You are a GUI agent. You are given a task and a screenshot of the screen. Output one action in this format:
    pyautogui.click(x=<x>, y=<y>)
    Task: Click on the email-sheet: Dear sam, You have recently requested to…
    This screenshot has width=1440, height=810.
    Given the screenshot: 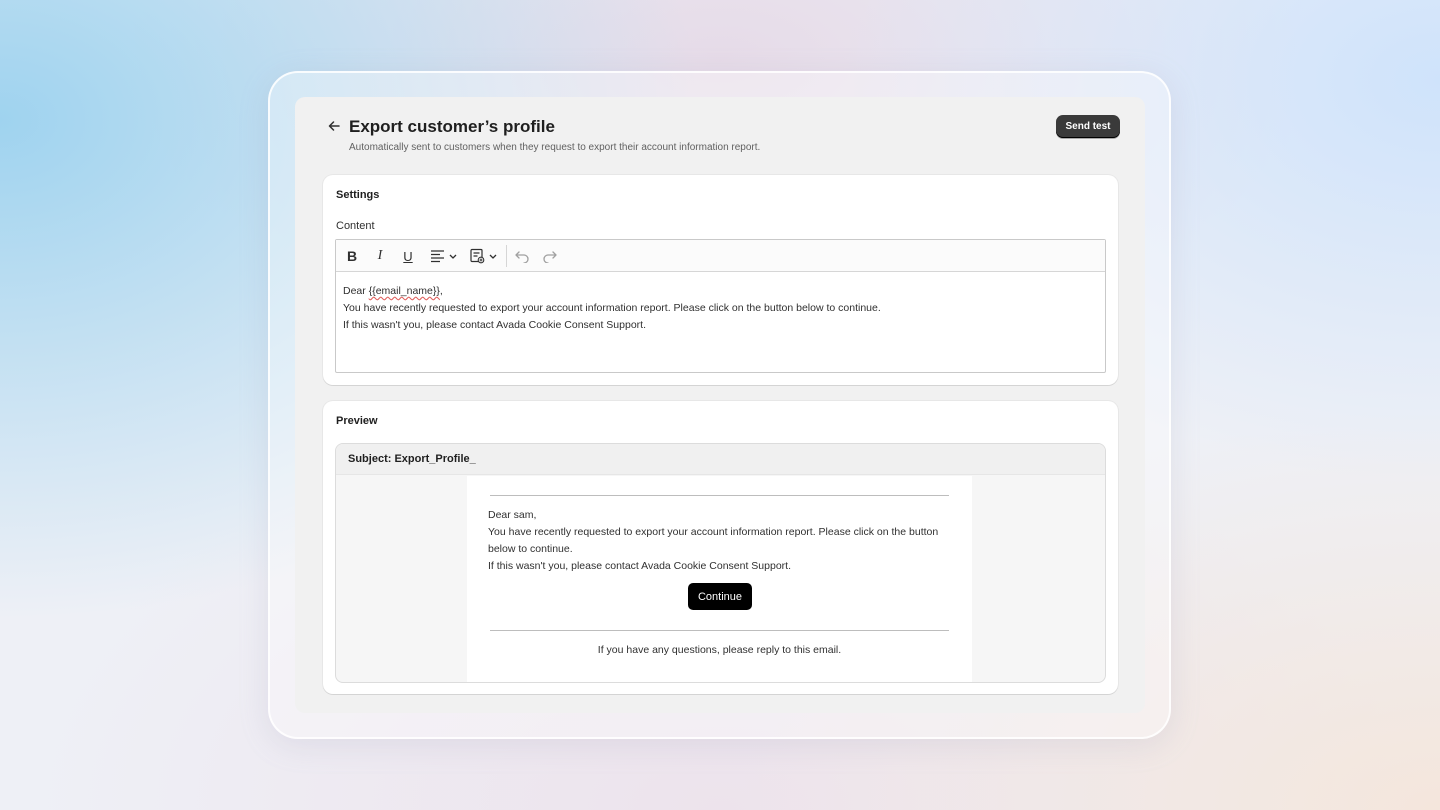 What is the action you would take?
    pyautogui.click(x=719, y=579)
    